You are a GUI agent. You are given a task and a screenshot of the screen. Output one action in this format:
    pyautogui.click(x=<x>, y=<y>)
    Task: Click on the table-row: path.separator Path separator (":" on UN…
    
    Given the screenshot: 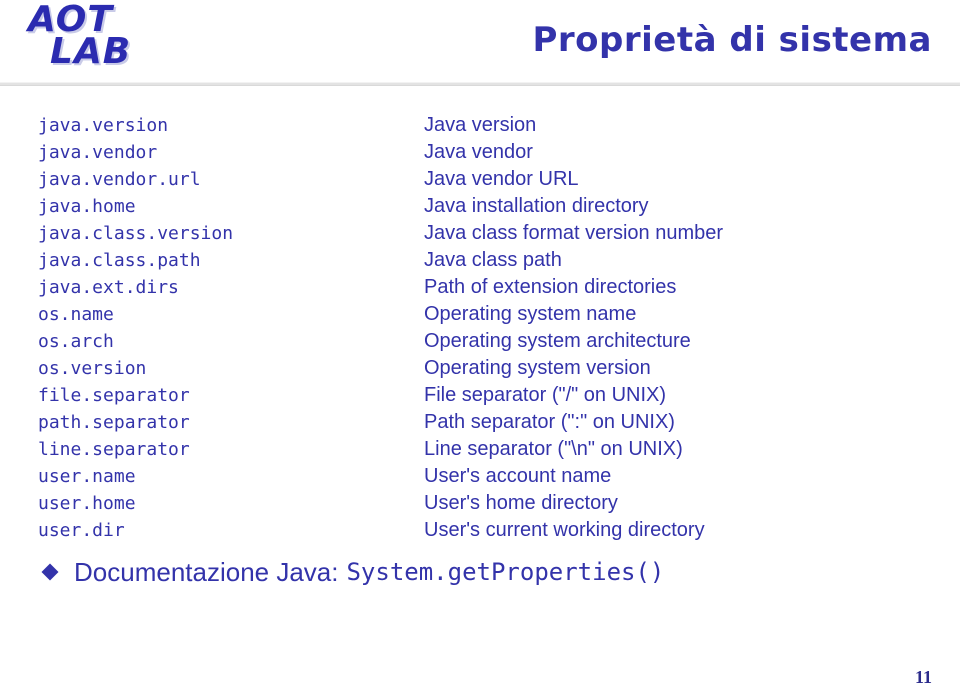 What is the action you would take?
    pyautogui.click(x=361, y=422)
    